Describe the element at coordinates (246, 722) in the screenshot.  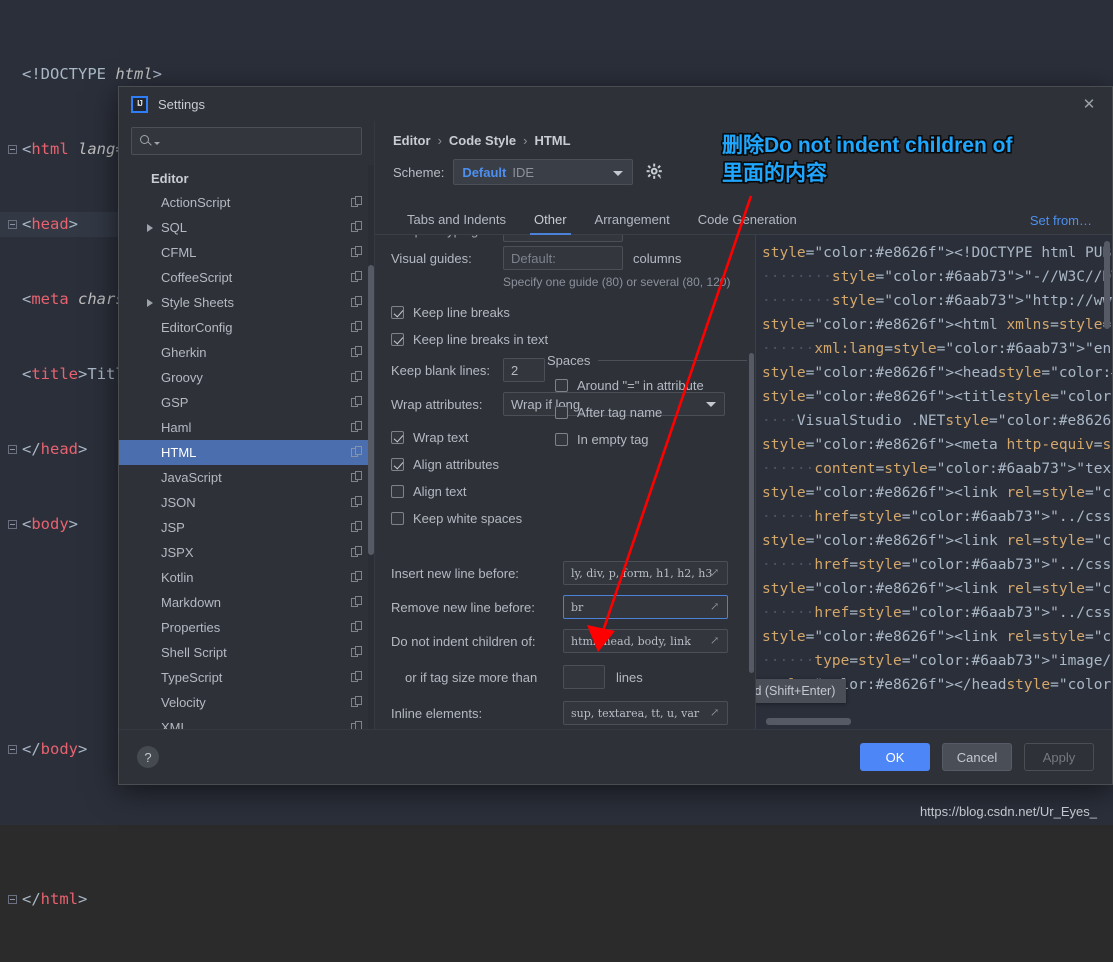
I see `sidebar-item-xml: XML` at that location.